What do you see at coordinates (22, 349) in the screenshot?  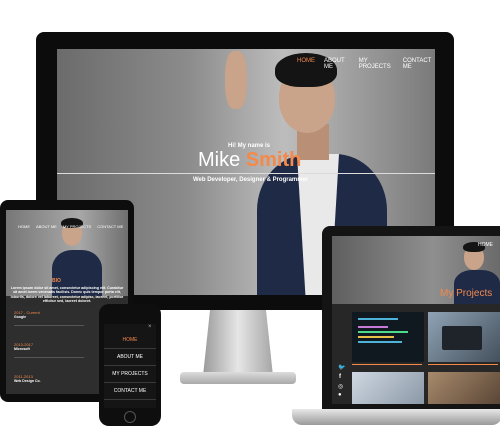 I see `timeline-company: Microsoft` at bounding box center [22, 349].